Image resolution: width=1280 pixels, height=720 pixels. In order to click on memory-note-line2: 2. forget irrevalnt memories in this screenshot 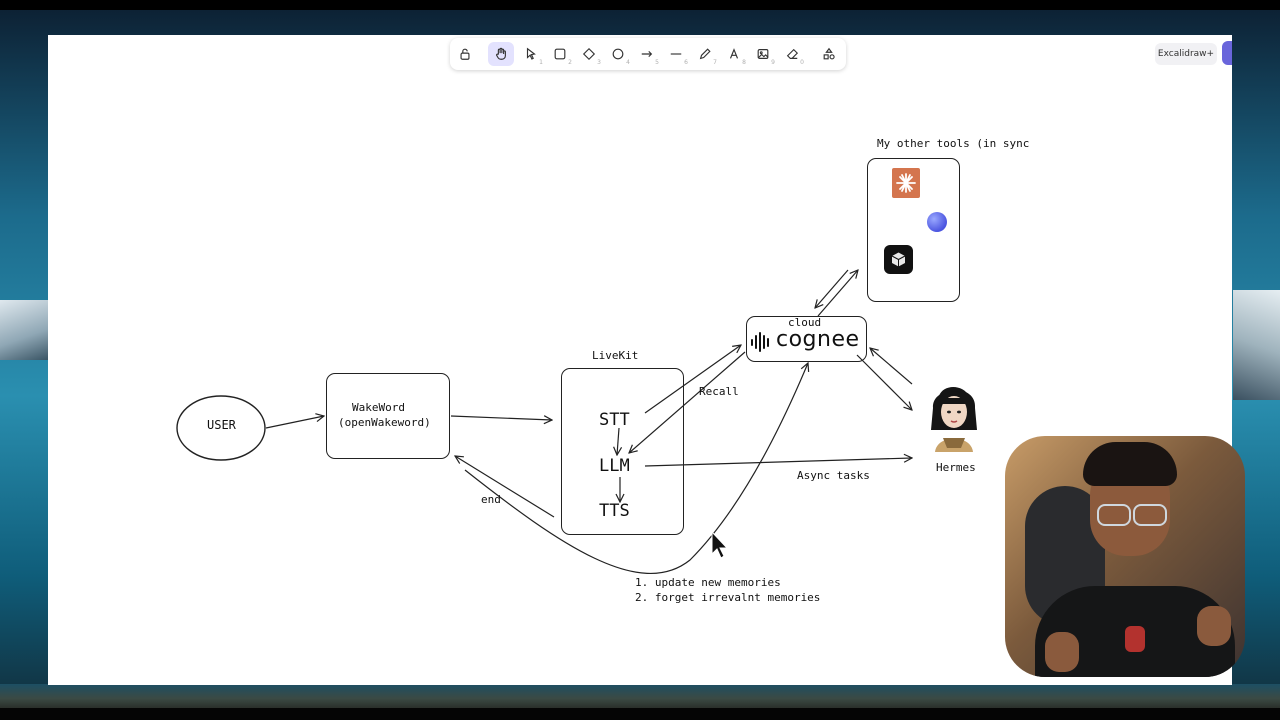, I will do `click(728, 597)`.